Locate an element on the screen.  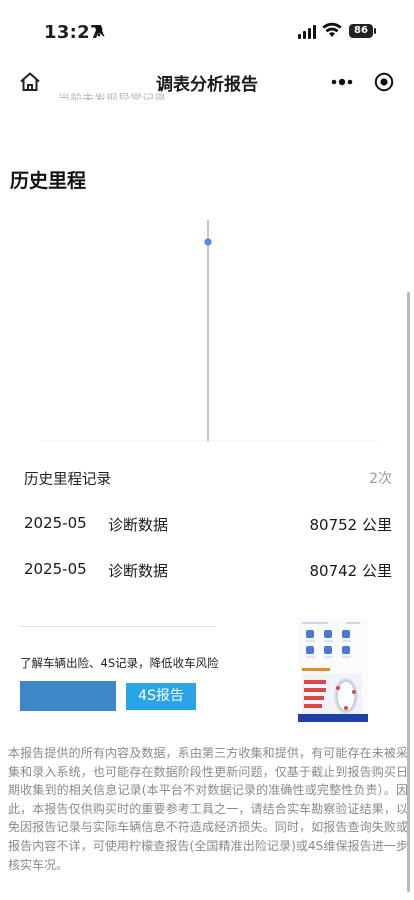
records-count: 2次 is located at coordinates (380, 479).